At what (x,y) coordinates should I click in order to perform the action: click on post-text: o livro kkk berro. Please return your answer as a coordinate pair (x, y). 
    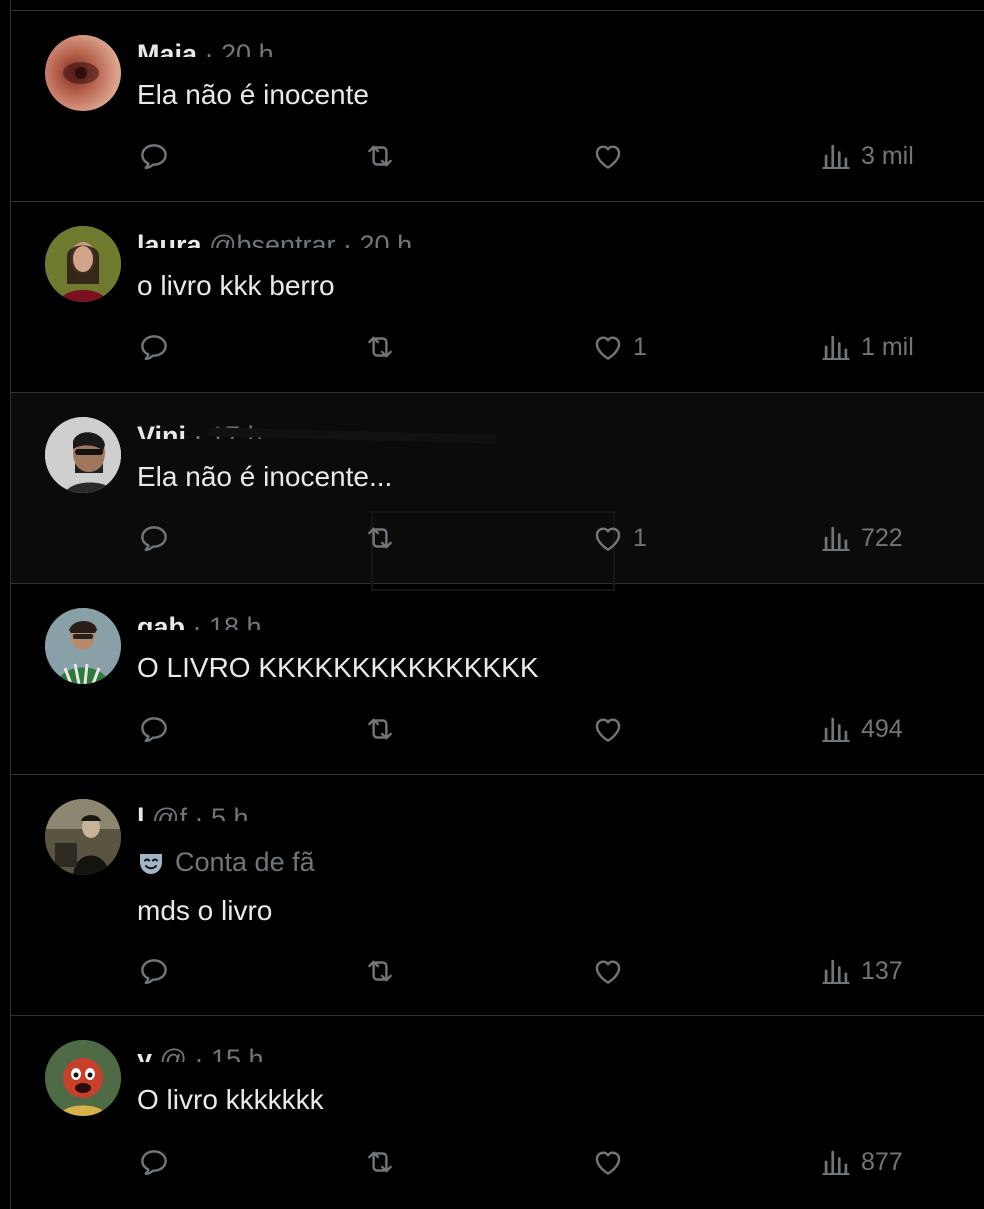
    Looking at the image, I should click on (236, 285).